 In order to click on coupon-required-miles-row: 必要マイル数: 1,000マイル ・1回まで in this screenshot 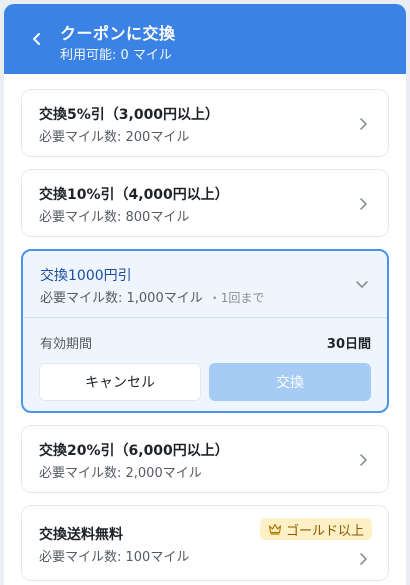, I will do `click(152, 296)`.